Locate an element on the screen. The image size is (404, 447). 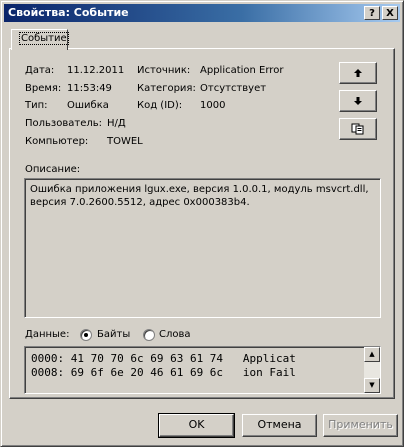
window-title: Свойства: Событие is located at coordinates (68, 12).